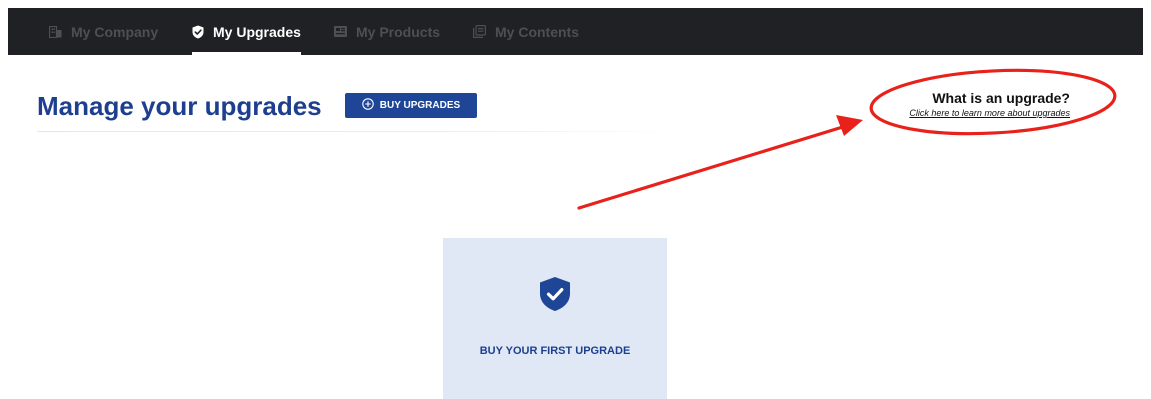 The image size is (1151, 399). I want to click on tab-label: My Company, so click(115, 31).